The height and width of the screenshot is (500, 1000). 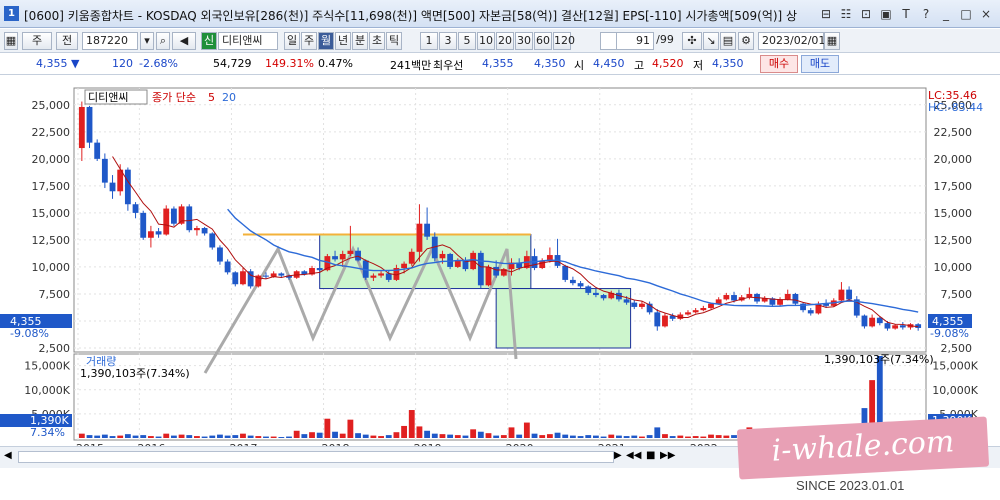 What do you see at coordinates (986, 14) in the screenshot?
I see `close-icon: ×` at bounding box center [986, 14].